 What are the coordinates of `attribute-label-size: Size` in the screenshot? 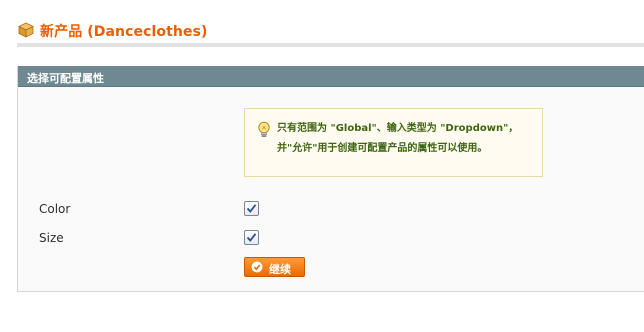 It's located at (51, 238).